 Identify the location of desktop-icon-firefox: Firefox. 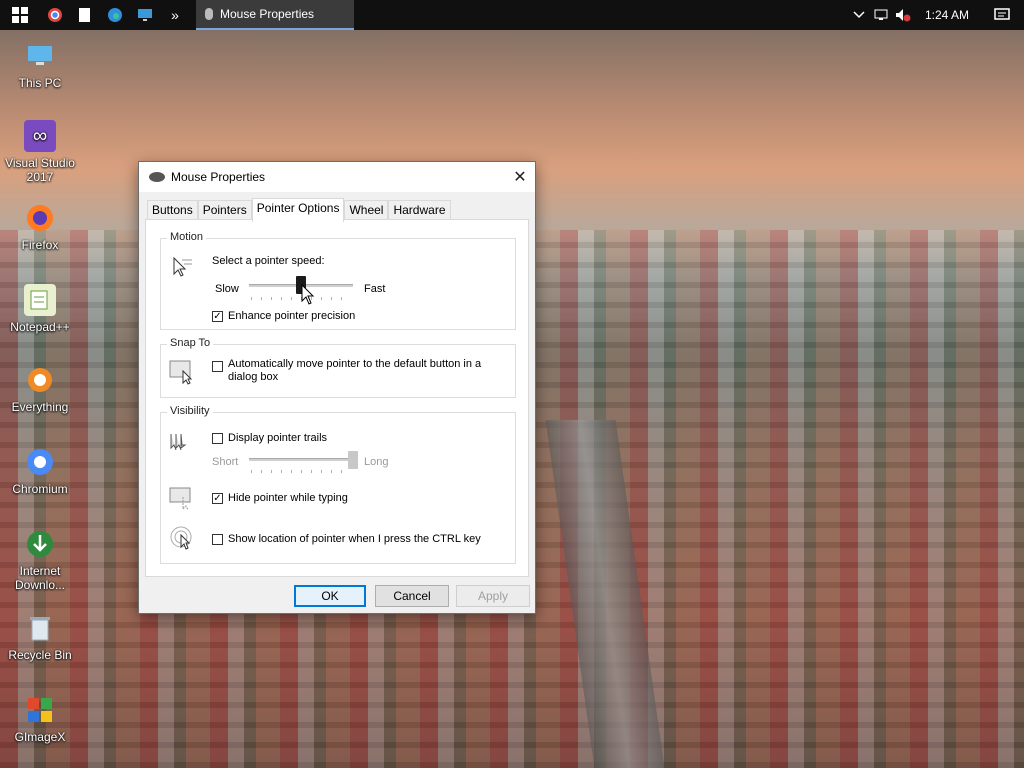
(40, 227).